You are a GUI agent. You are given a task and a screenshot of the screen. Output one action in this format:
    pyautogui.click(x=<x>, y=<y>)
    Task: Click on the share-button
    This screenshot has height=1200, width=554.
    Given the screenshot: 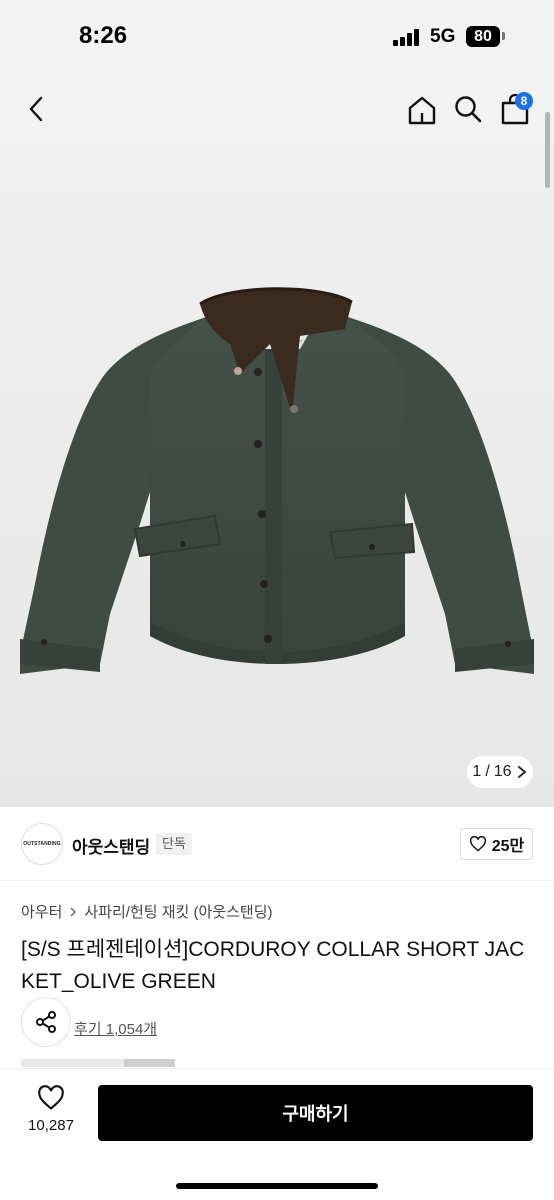 What is the action you would take?
    pyautogui.click(x=46, y=1022)
    